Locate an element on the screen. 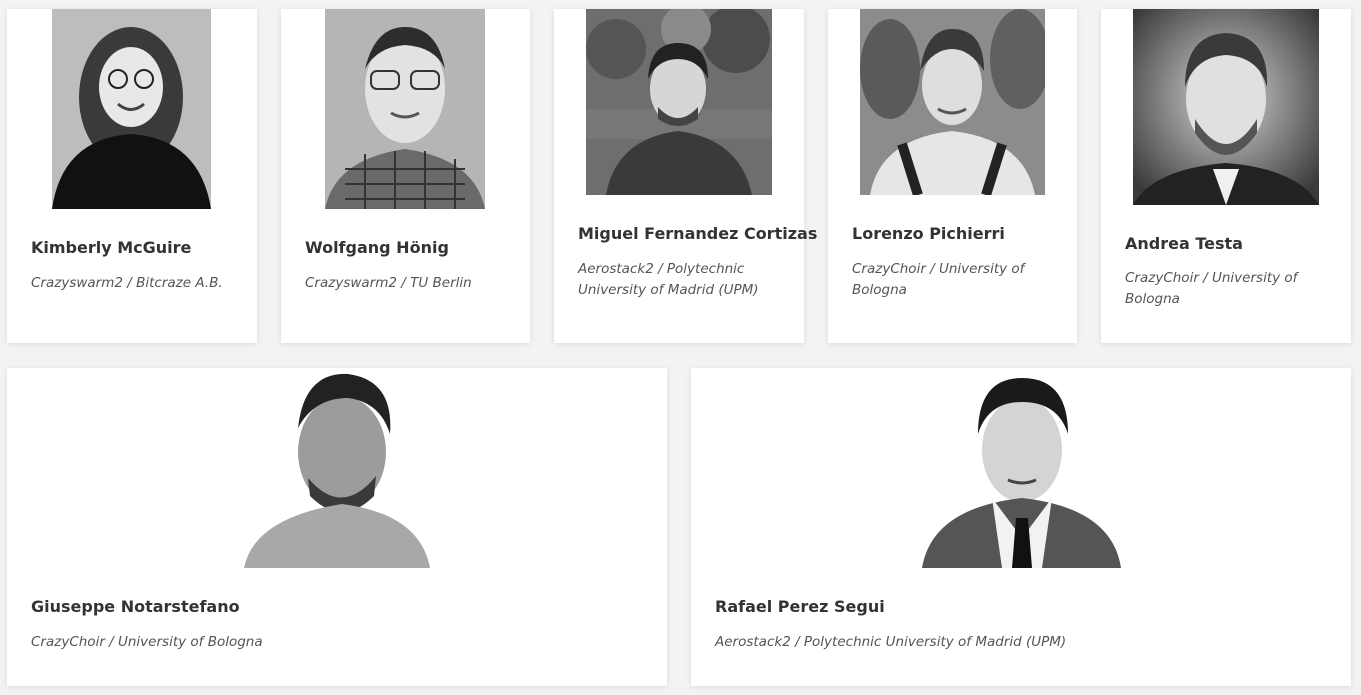  person-affiliation: Crazyswarm2 / Bitcraze A.B. is located at coordinates (127, 283).